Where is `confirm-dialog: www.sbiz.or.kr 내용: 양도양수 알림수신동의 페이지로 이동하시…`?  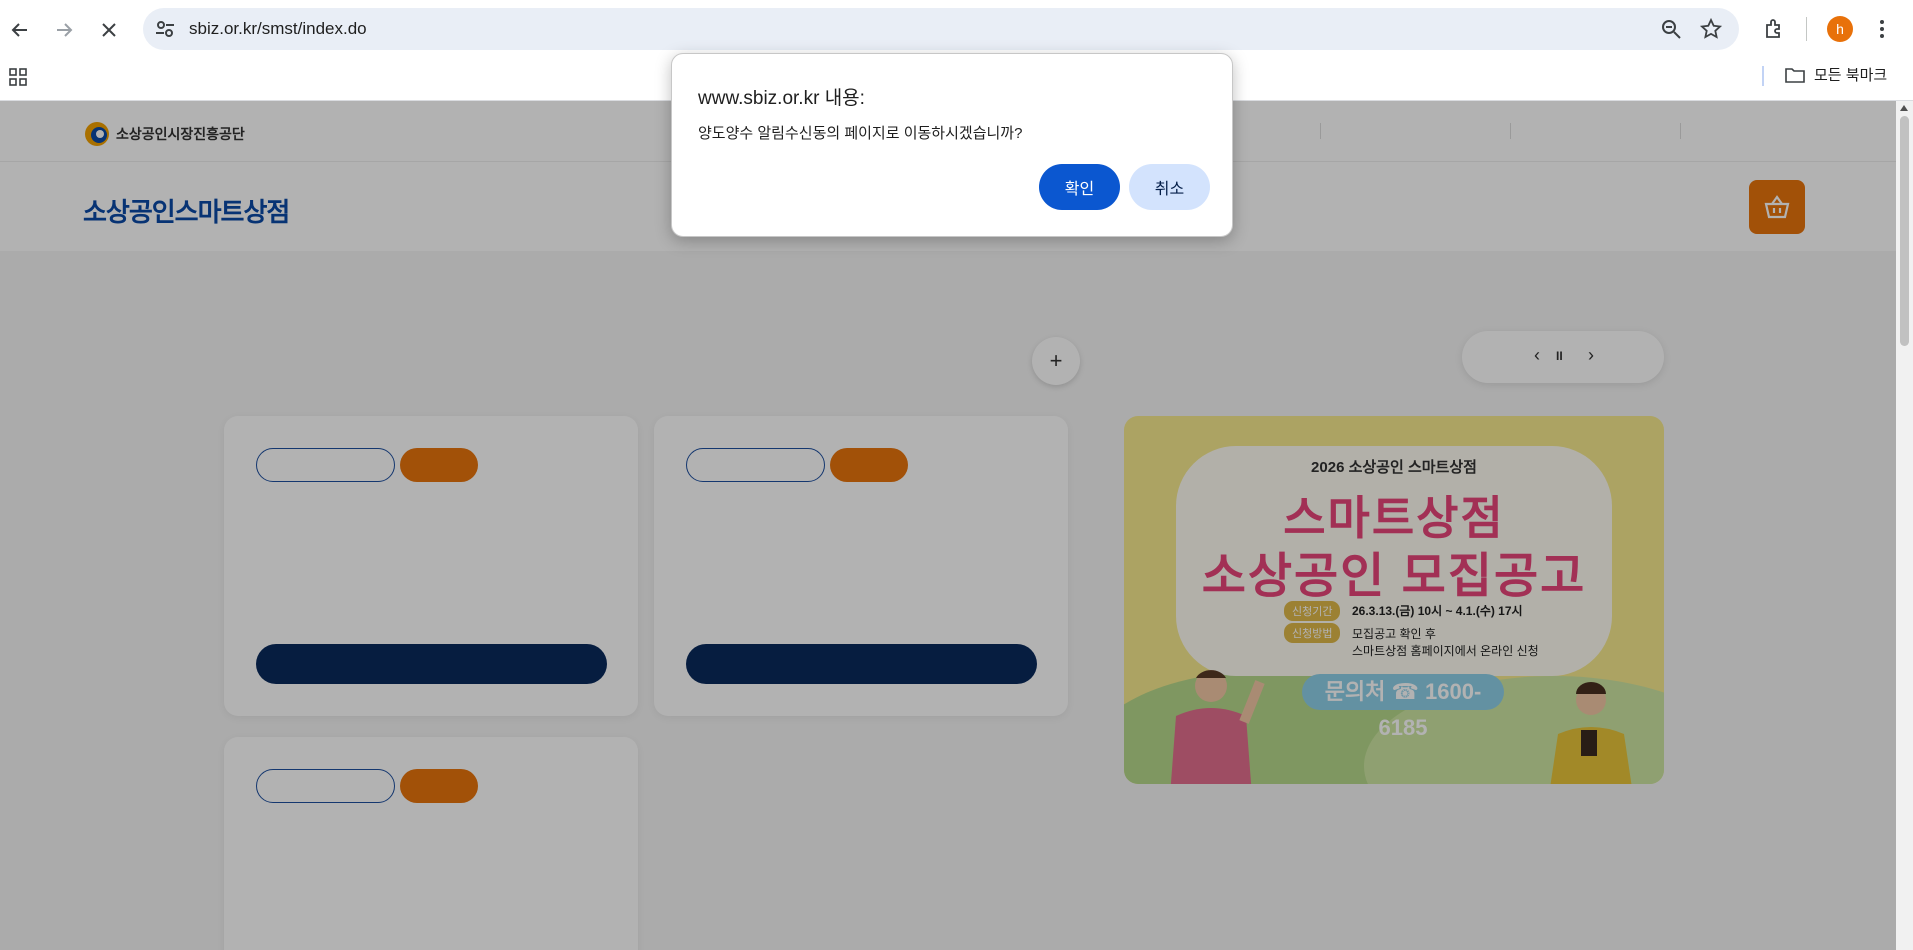
confirm-dialog: www.sbiz.or.kr 내용: 양도양수 알림수신동의 페이지로 이동하시… is located at coordinates (952, 145).